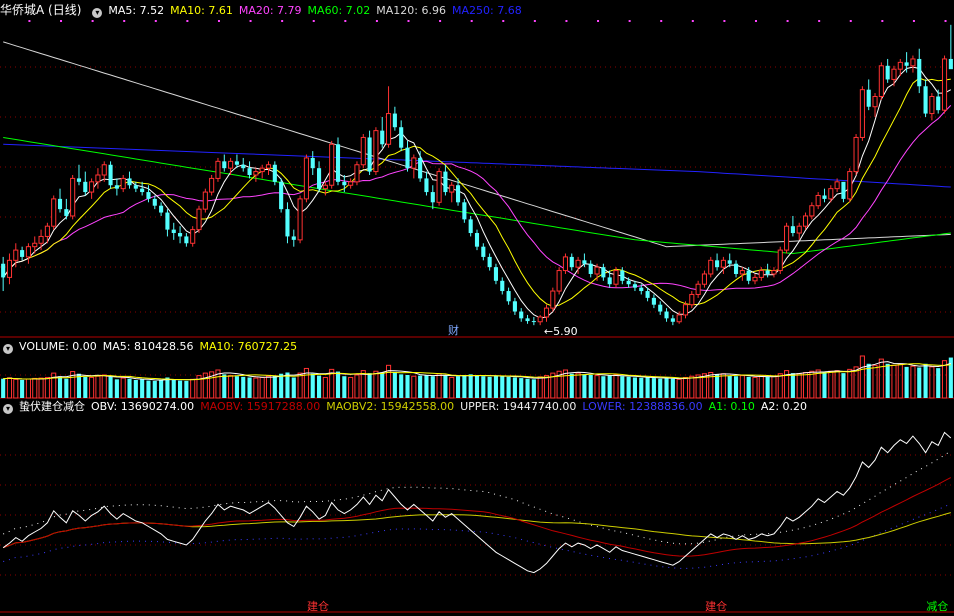  Describe the element at coordinates (148, 346) in the screenshot. I see `volume-label-0: MA5: 810428.56` at that location.